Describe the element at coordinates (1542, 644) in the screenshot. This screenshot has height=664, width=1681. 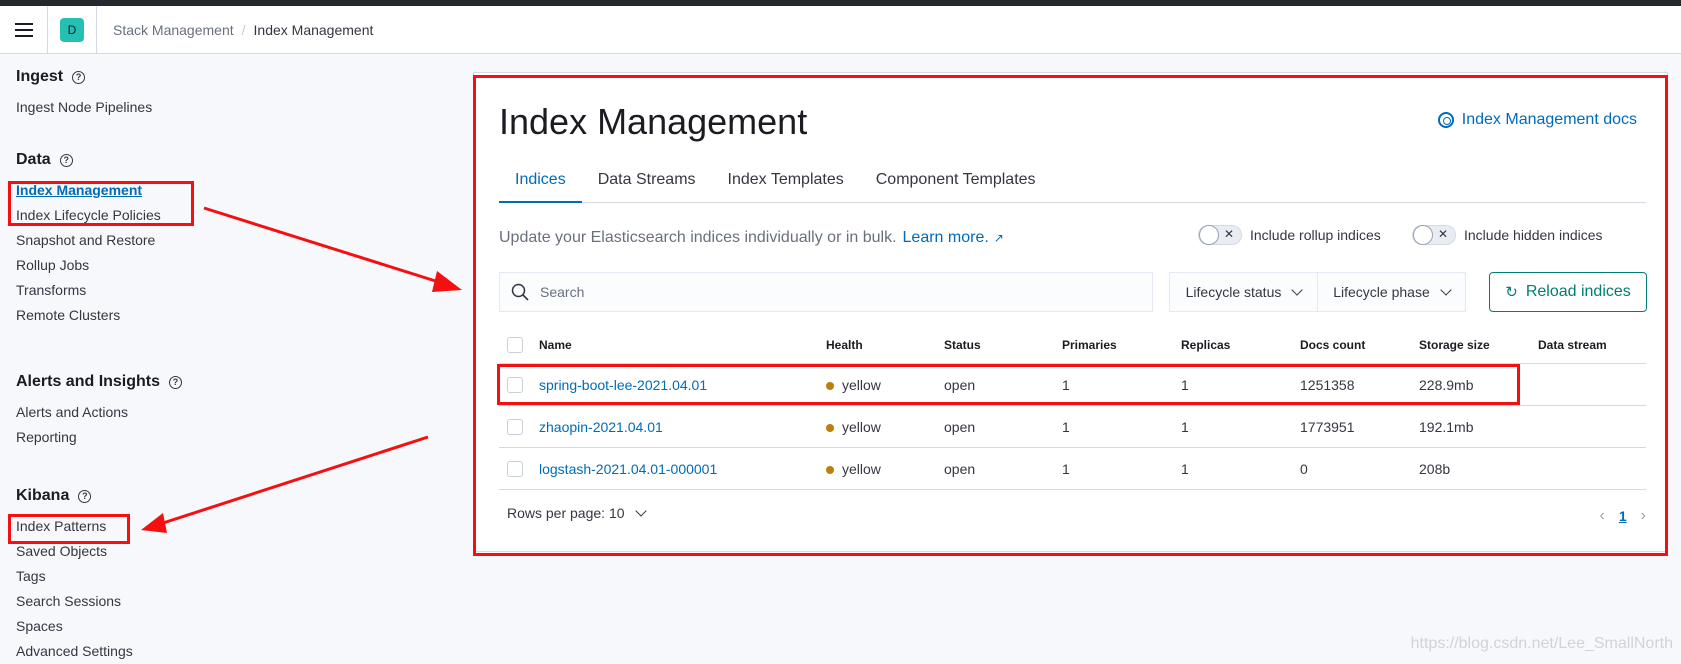
I see `watermark: https://blog.csdn.net/Lee_SmallNorth` at that location.